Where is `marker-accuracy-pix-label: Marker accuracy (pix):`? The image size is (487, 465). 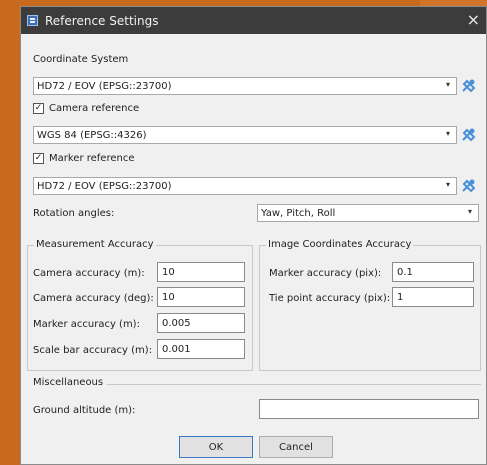 marker-accuracy-pix-label: Marker accuracy (pix): is located at coordinates (325, 273).